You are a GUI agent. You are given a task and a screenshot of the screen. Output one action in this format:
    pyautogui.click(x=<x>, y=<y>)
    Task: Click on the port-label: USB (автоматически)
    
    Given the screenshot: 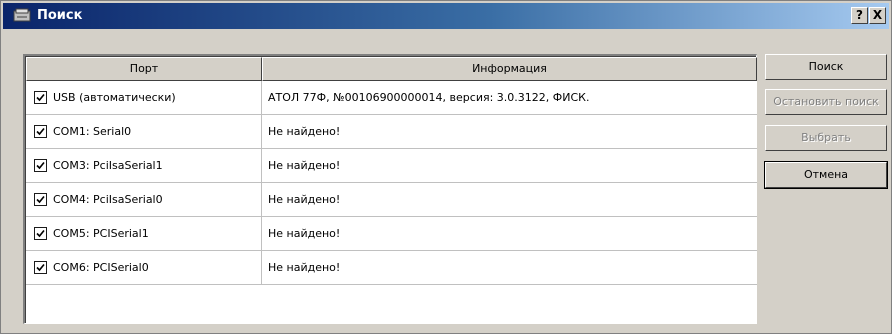 What is the action you would take?
    pyautogui.click(x=114, y=97)
    